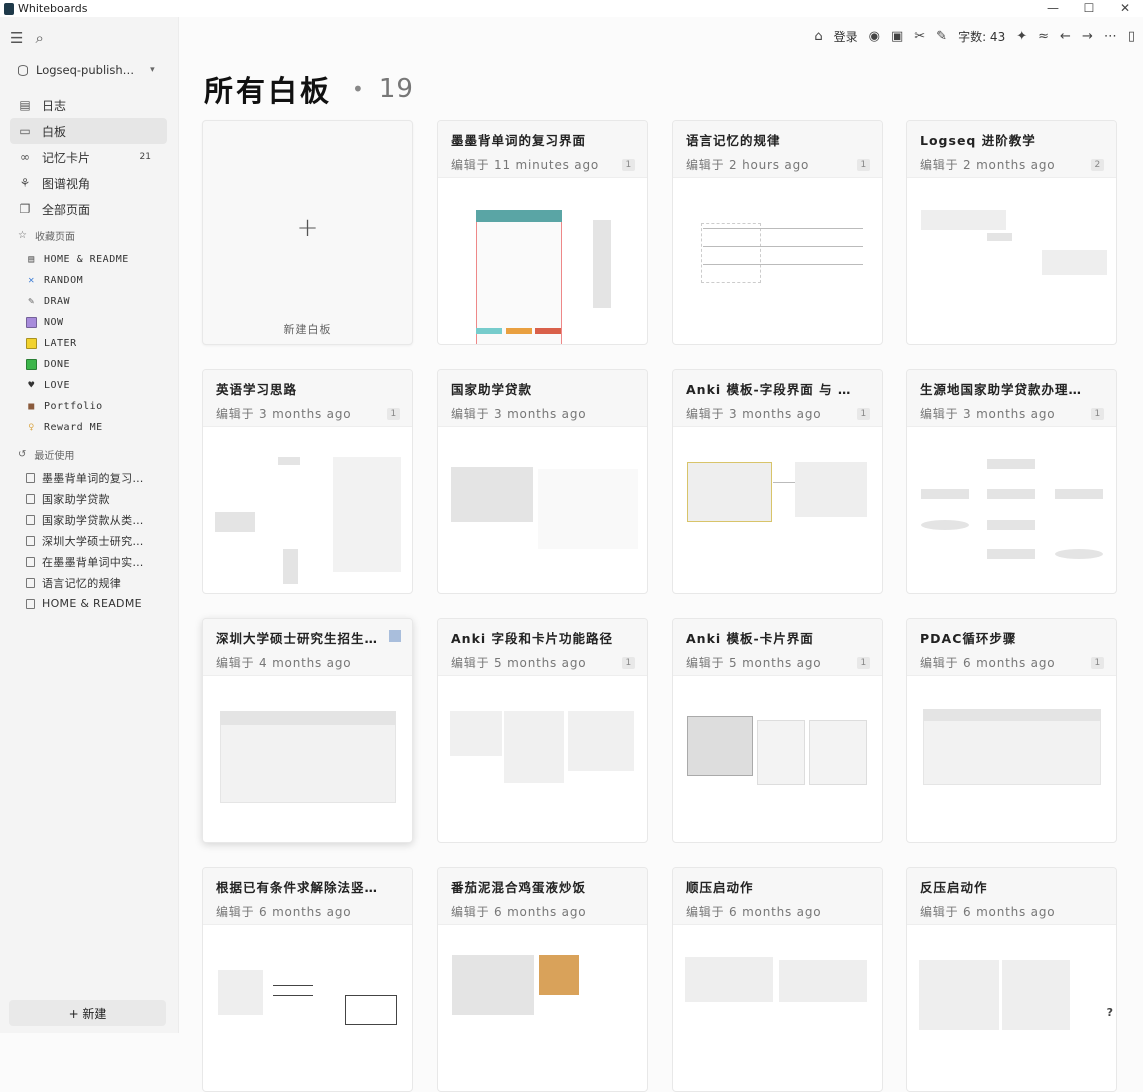 The width and height of the screenshot is (1143, 1092). I want to click on favorite-item: ♀ Reward ME, so click(98, 427).